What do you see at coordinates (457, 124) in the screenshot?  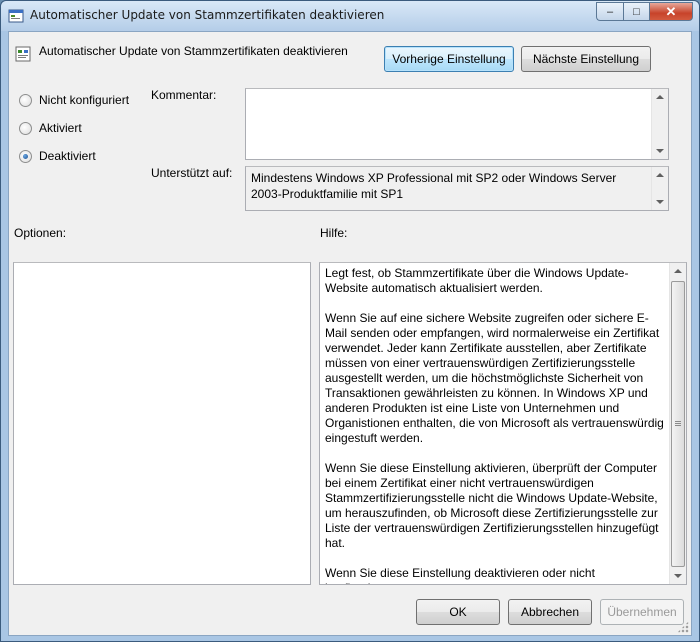 I see `comment-field` at bounding box center [457, 124].